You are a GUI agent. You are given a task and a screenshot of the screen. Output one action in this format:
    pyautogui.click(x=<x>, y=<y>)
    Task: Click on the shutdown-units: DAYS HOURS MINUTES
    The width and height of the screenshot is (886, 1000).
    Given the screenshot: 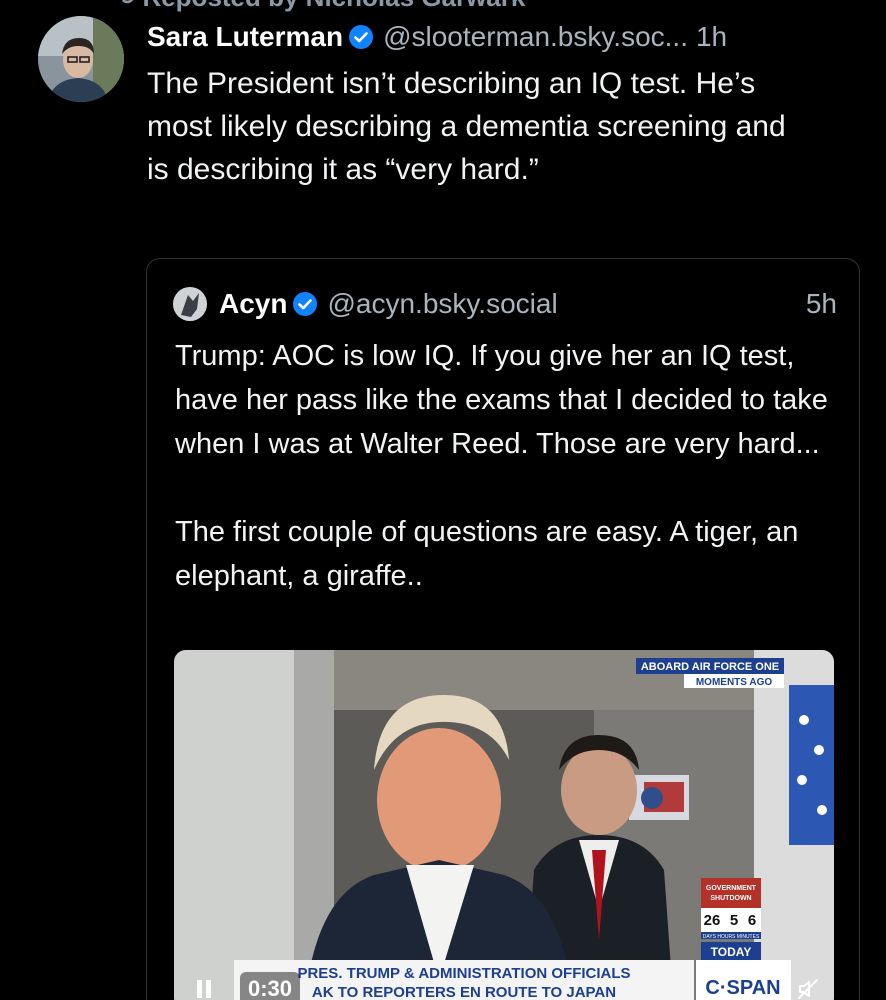 What is the action you would take?
    pyautogui.click(x=731, y=937)
    